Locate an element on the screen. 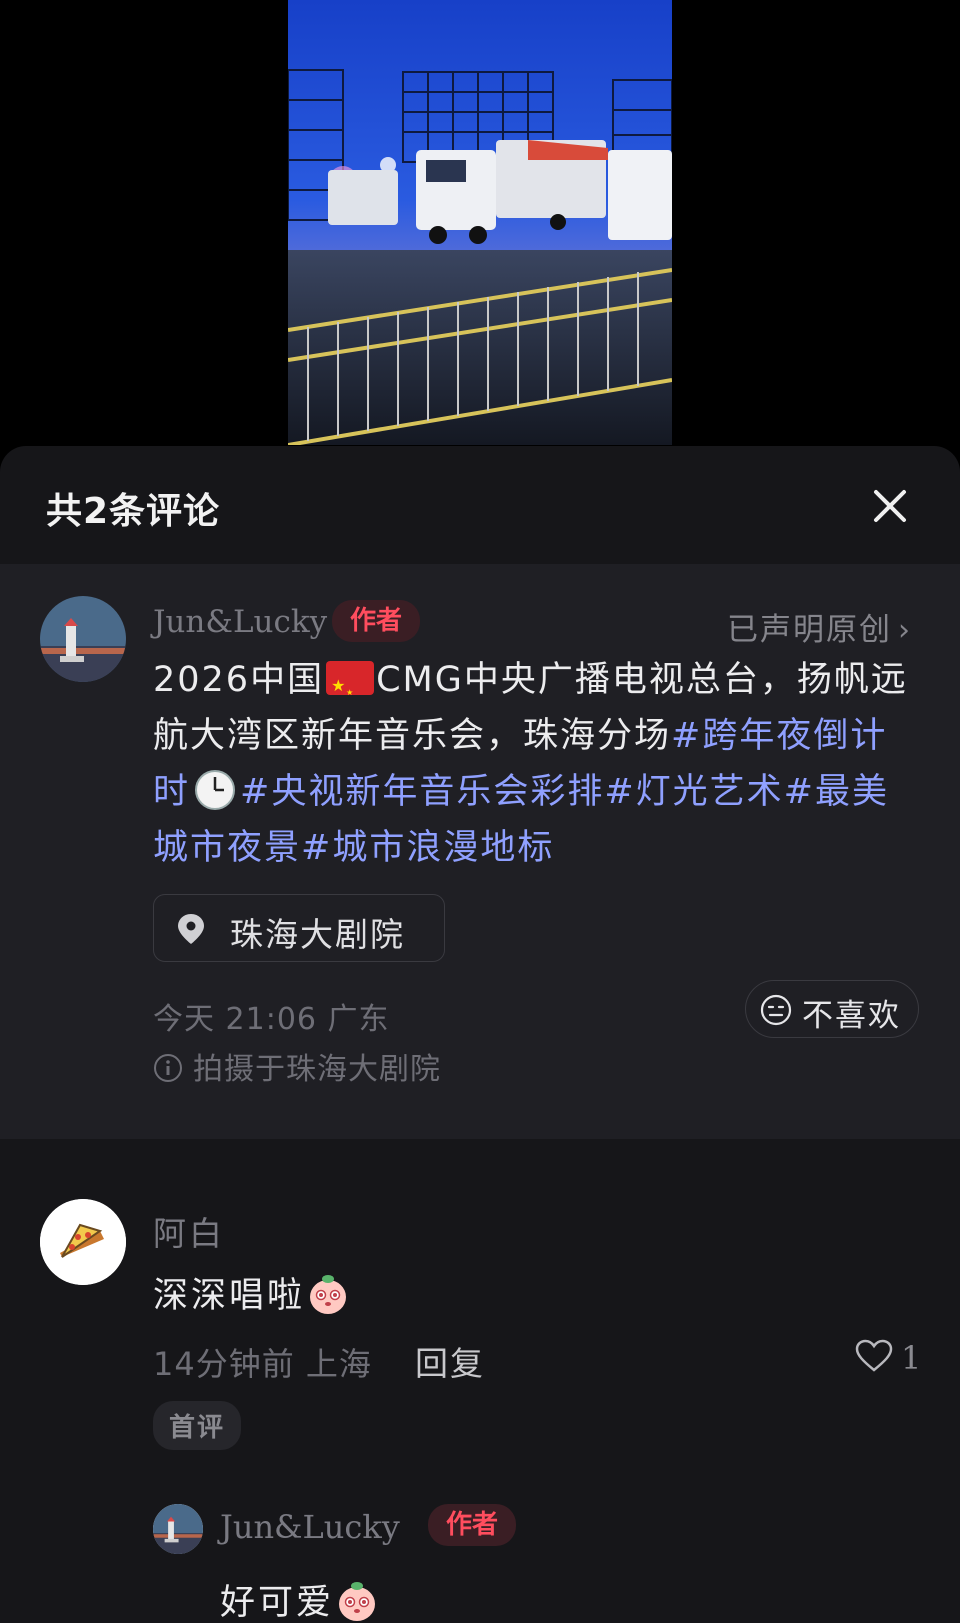 The image size is (960, 1623). like-count: 1 is located at coordinates (911, 1358).